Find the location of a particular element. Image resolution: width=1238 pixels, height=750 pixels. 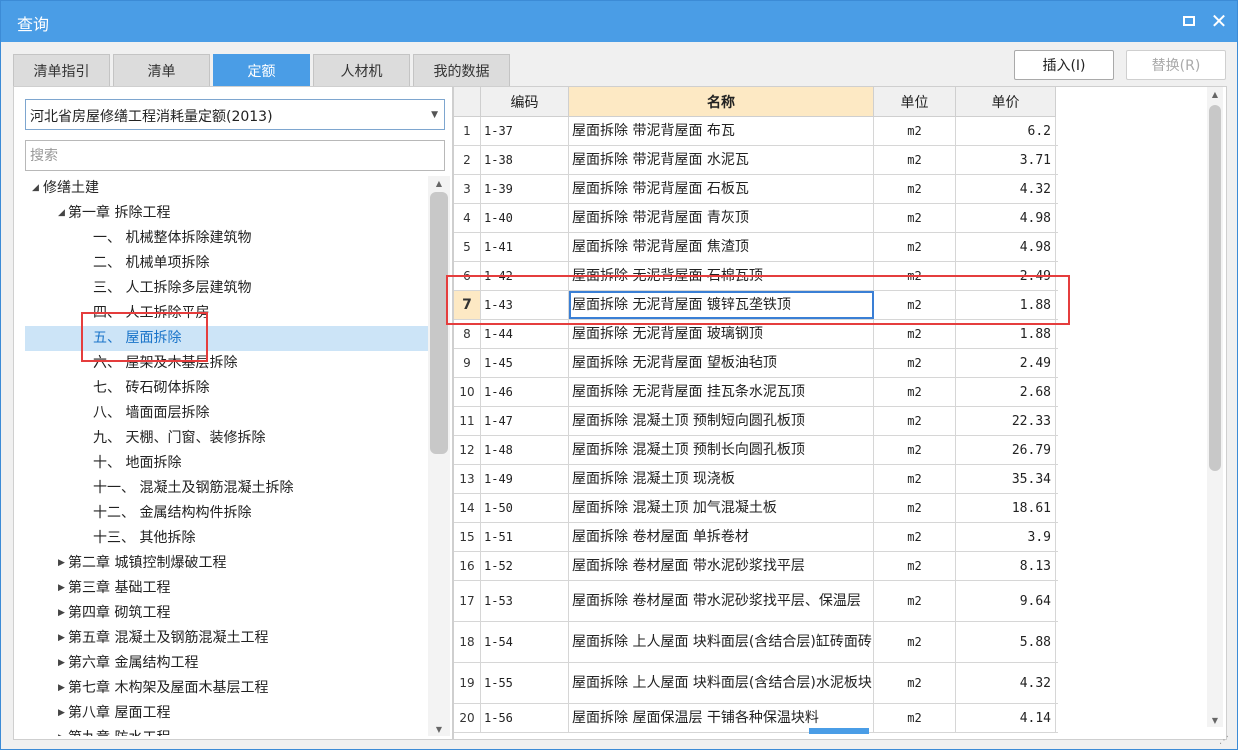

tree-node: 九、 天棚、门窗、装修拆除 is located at coordinates (226, 438).